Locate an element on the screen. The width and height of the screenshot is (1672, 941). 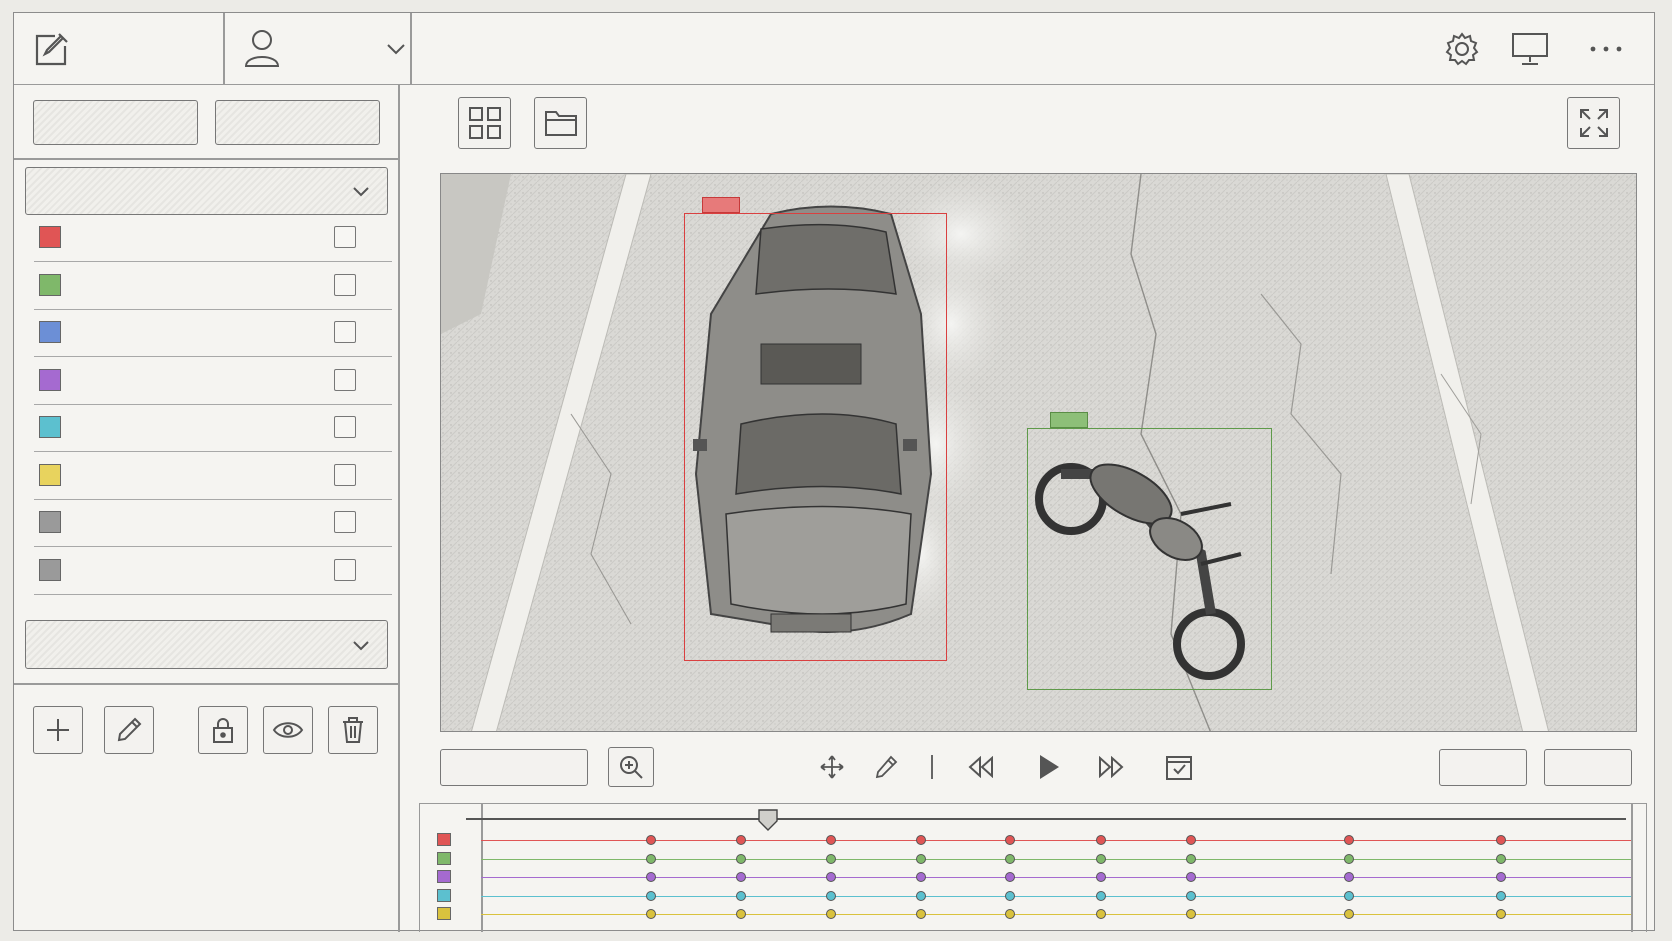
sidebar-divider is located at coordinates (399, 508).